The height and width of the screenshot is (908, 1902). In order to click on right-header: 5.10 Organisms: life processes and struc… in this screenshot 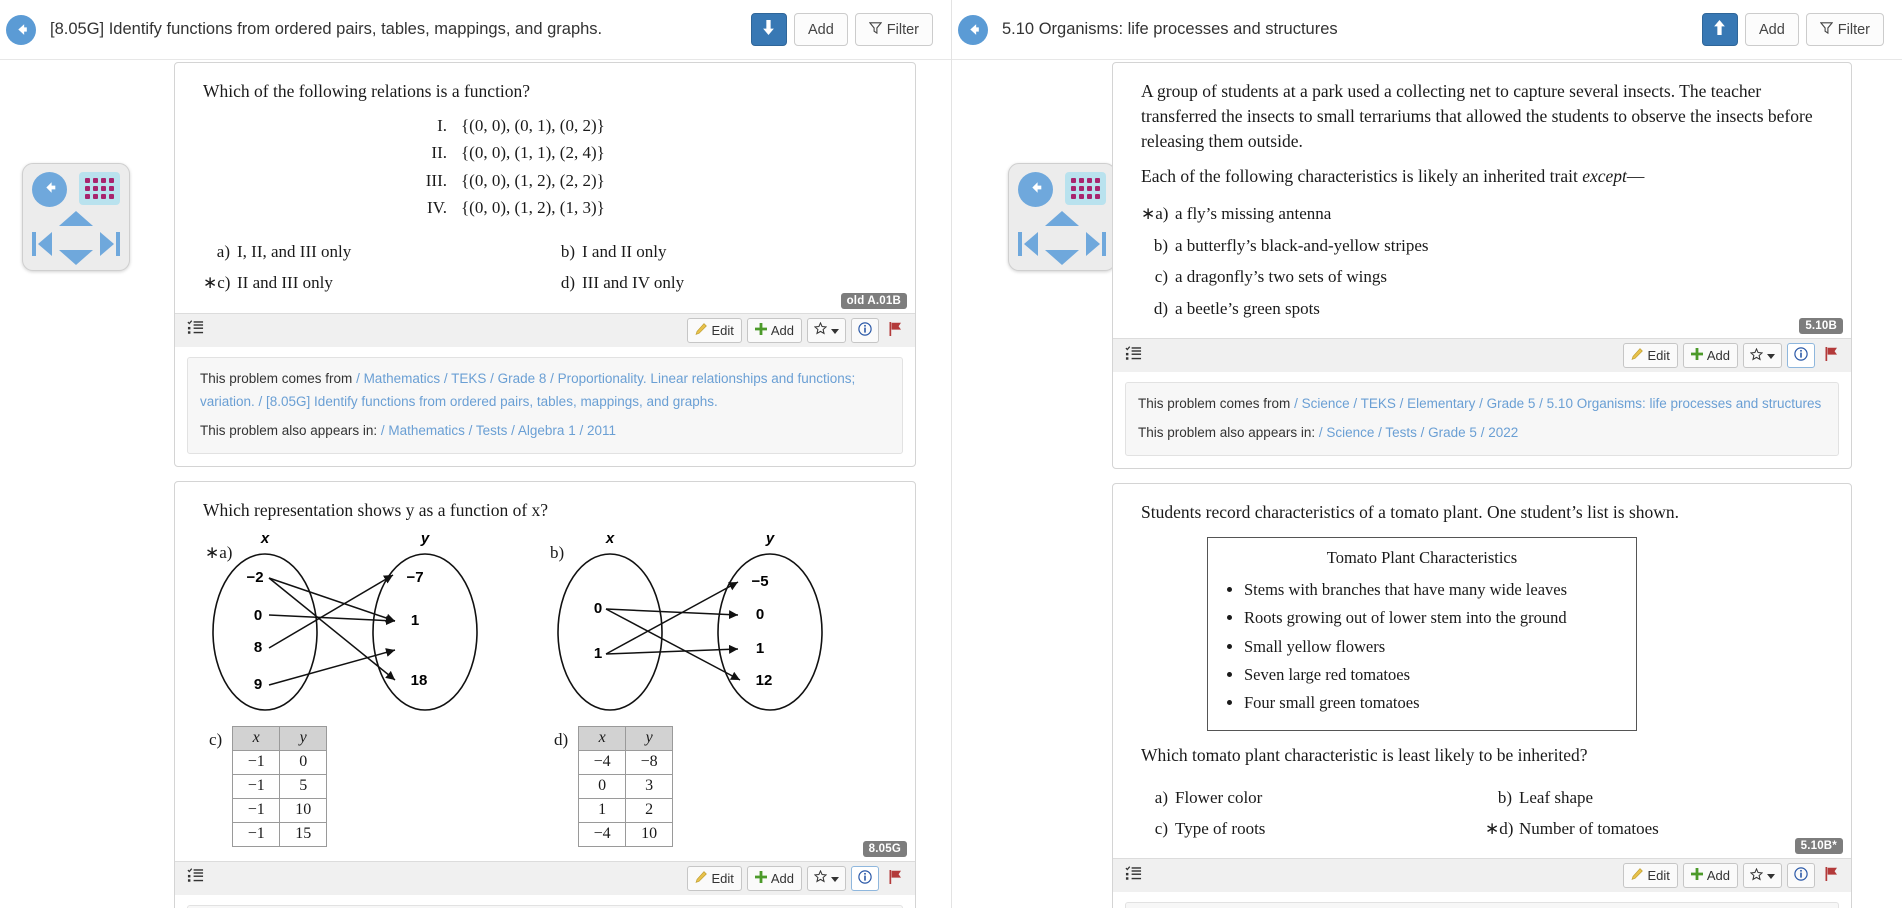, I will do `click(1427, 30)`.